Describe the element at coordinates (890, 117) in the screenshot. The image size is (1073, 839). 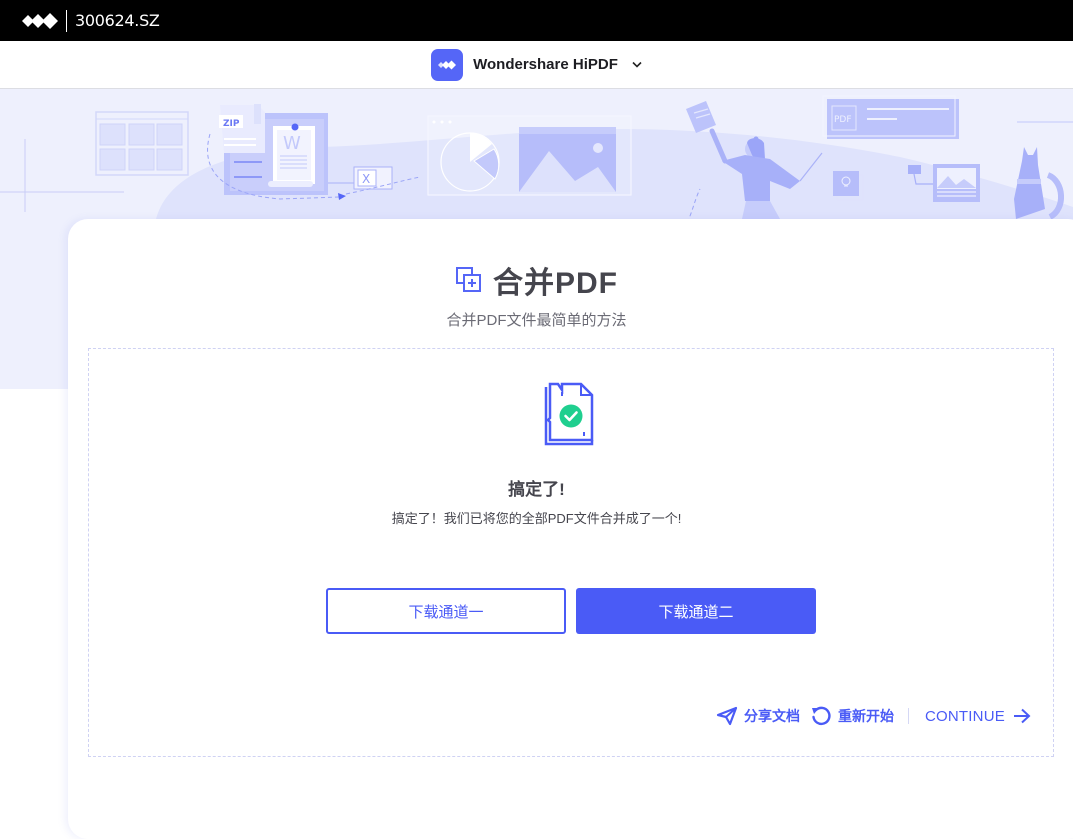
I see `pdf-card-illustration: PDF` at that location.